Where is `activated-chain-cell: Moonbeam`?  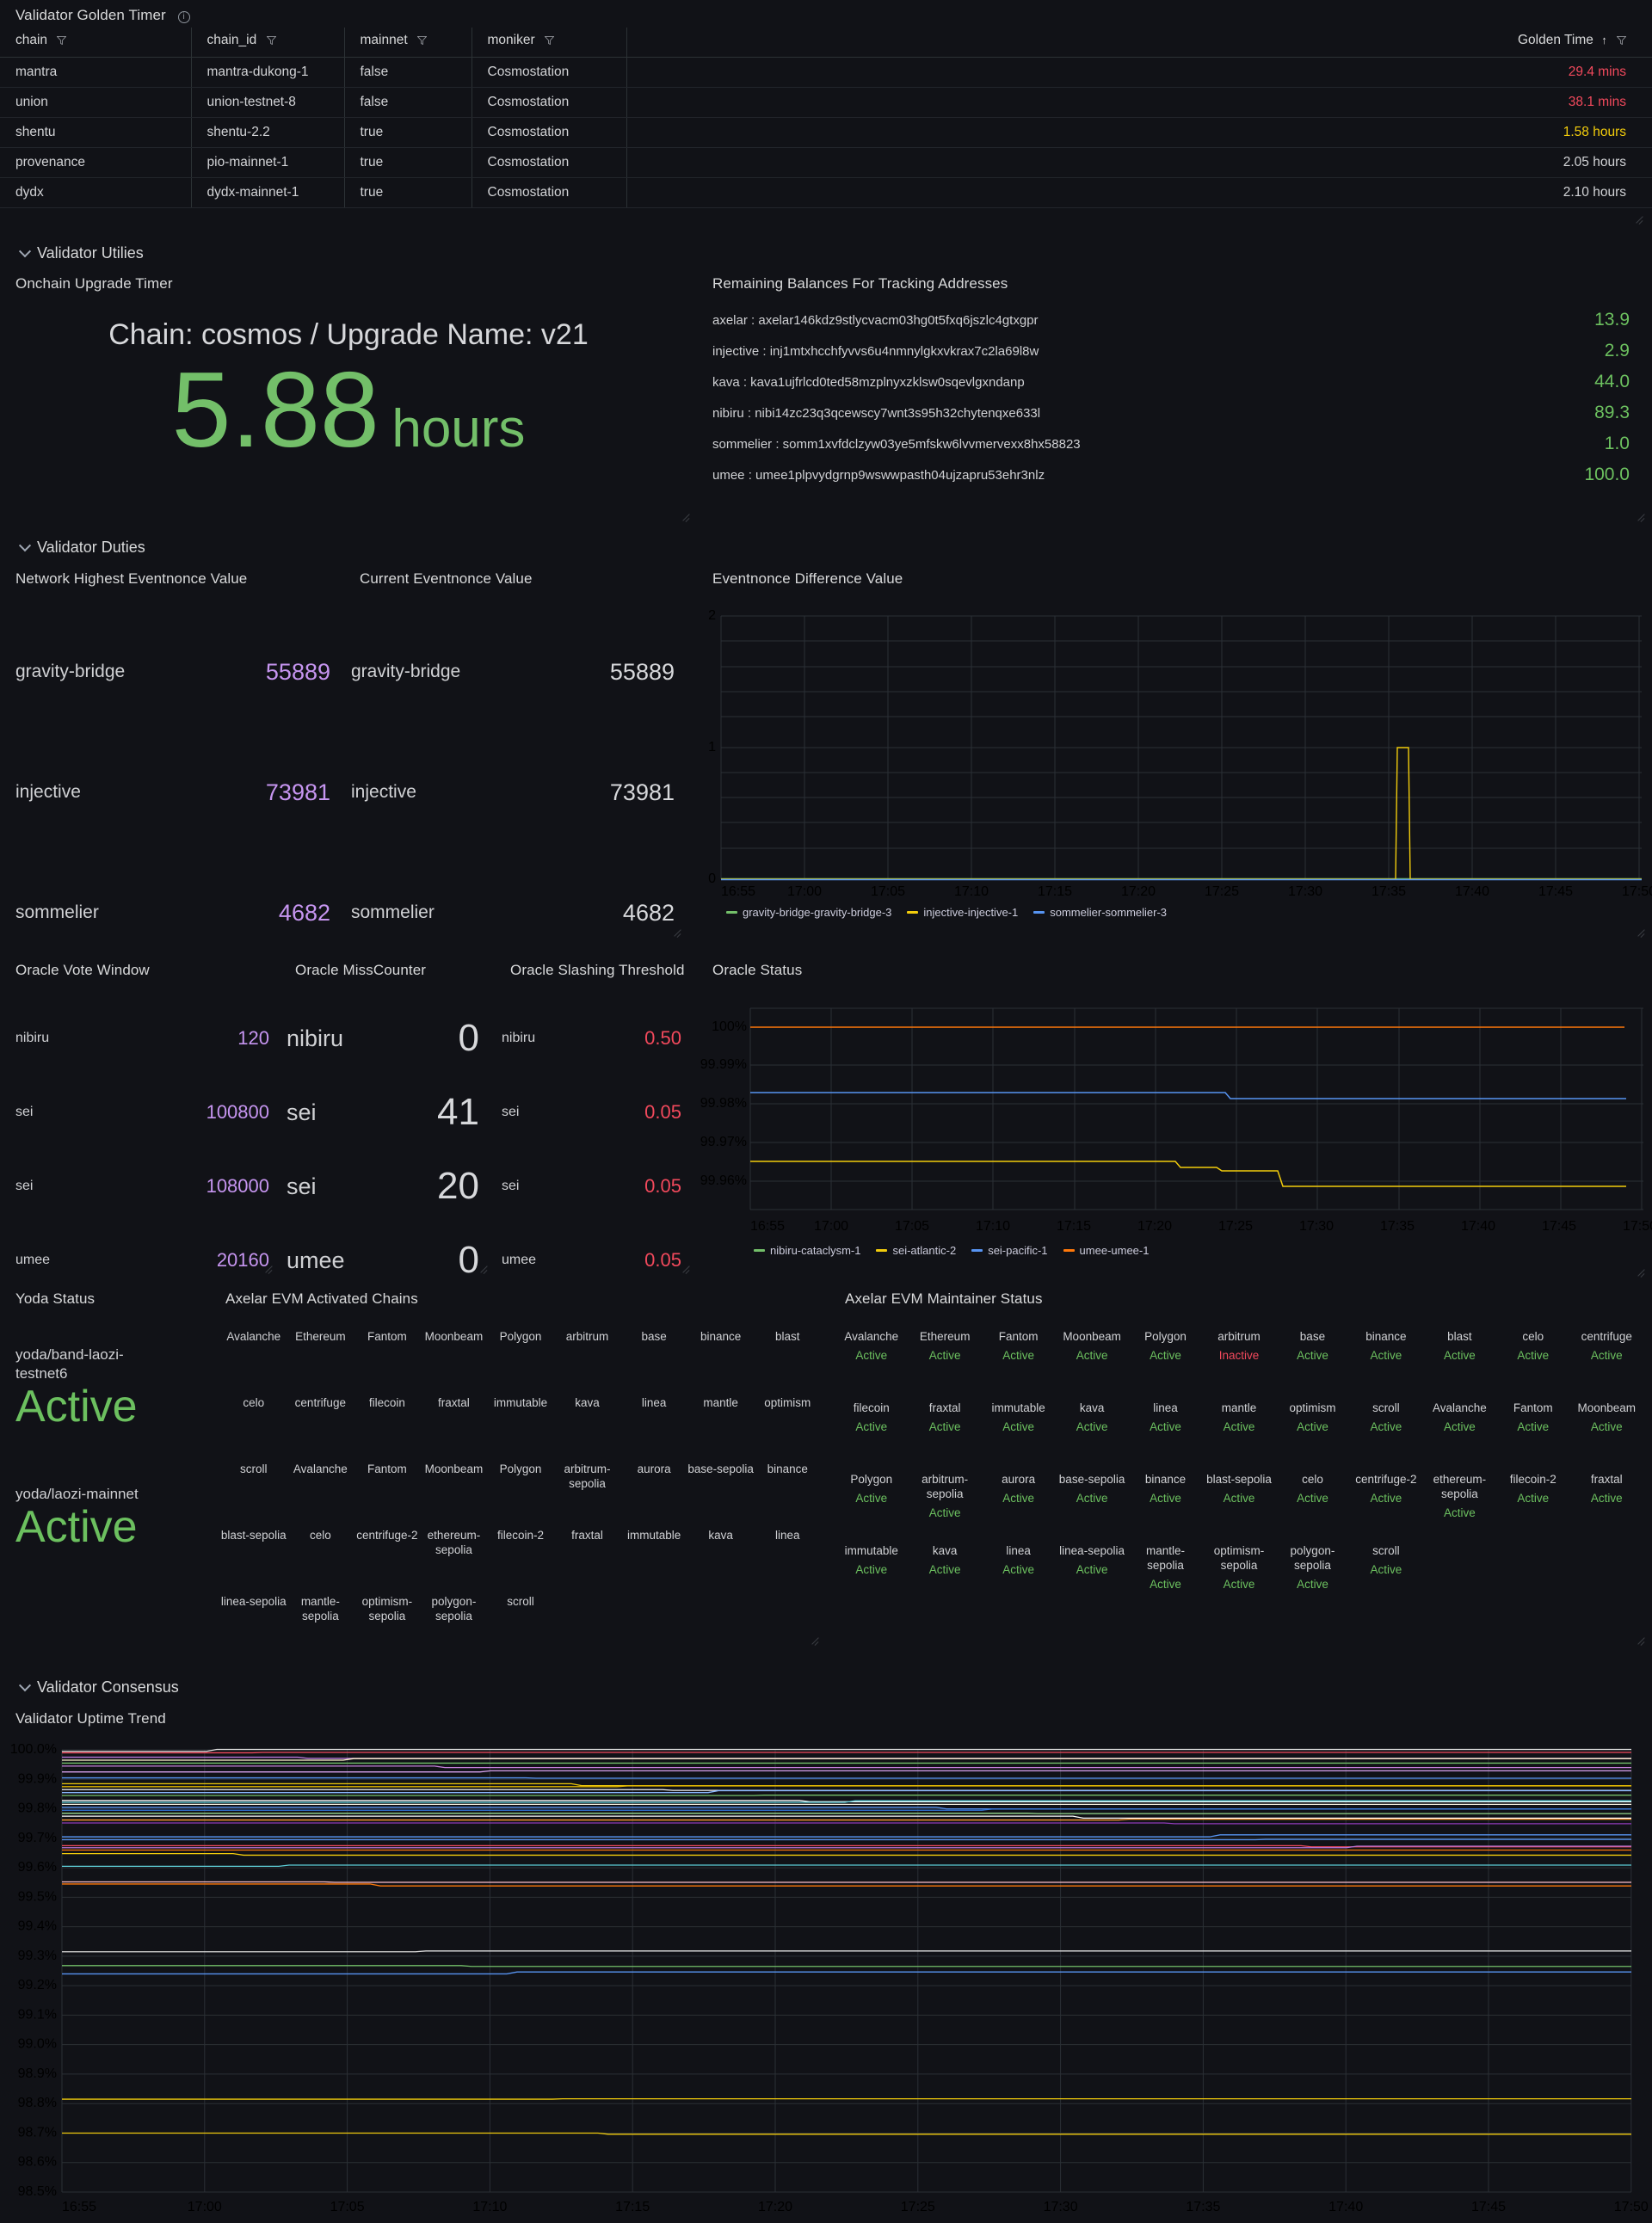
activated-chain-cell: Moonbeam is located at coordinates (454, 1470).